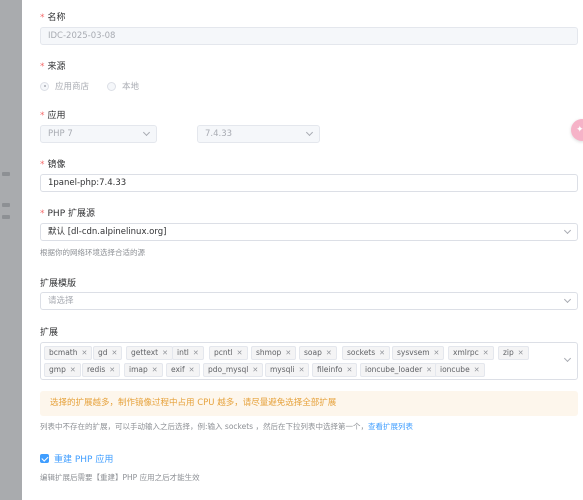 This screenshot has height=500, width=583. Describe the element at coordinates (233, 370) in the screenshot. I see `extension-tag: pdo_mysql ✕` at that location.